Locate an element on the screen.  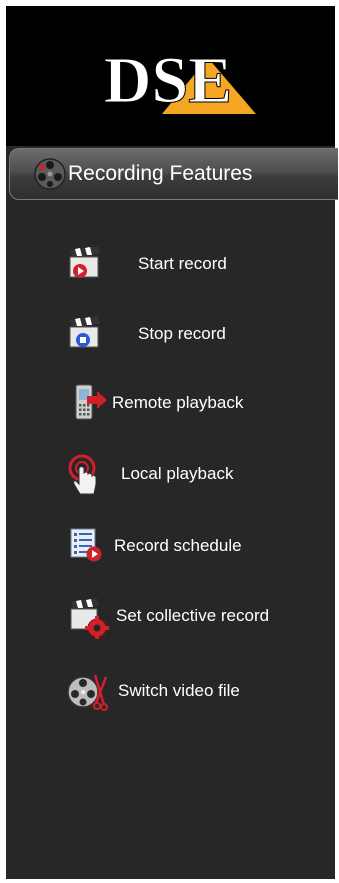
menu-item-stop-record: Stop record is located at coordinates (170, 336).